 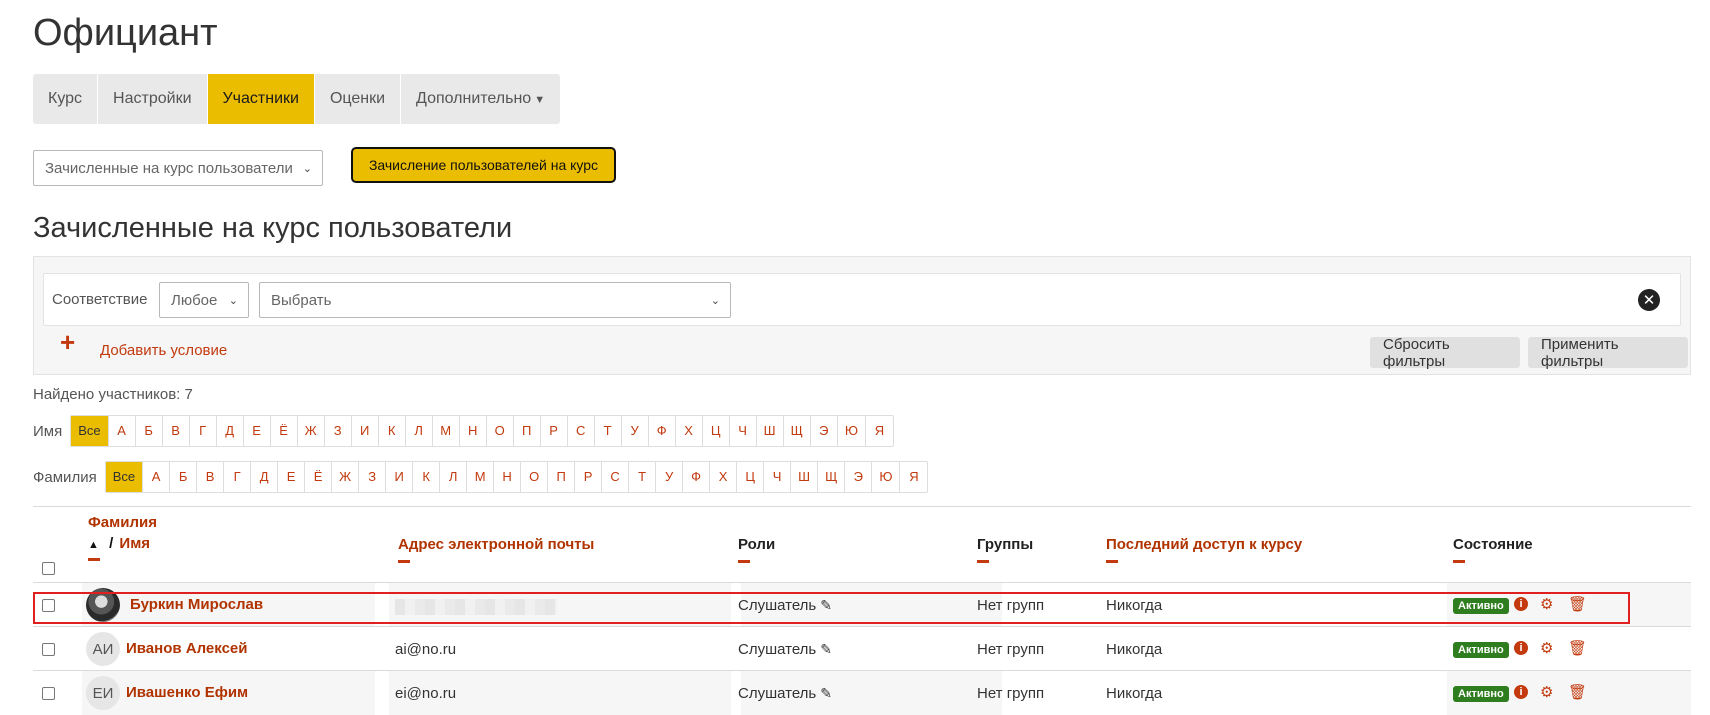 What do you see at coordinates (1608, 353) in the screenshot?
I see `apply-filters-button: Применить фильтры` at bounding box center [1608, 353].